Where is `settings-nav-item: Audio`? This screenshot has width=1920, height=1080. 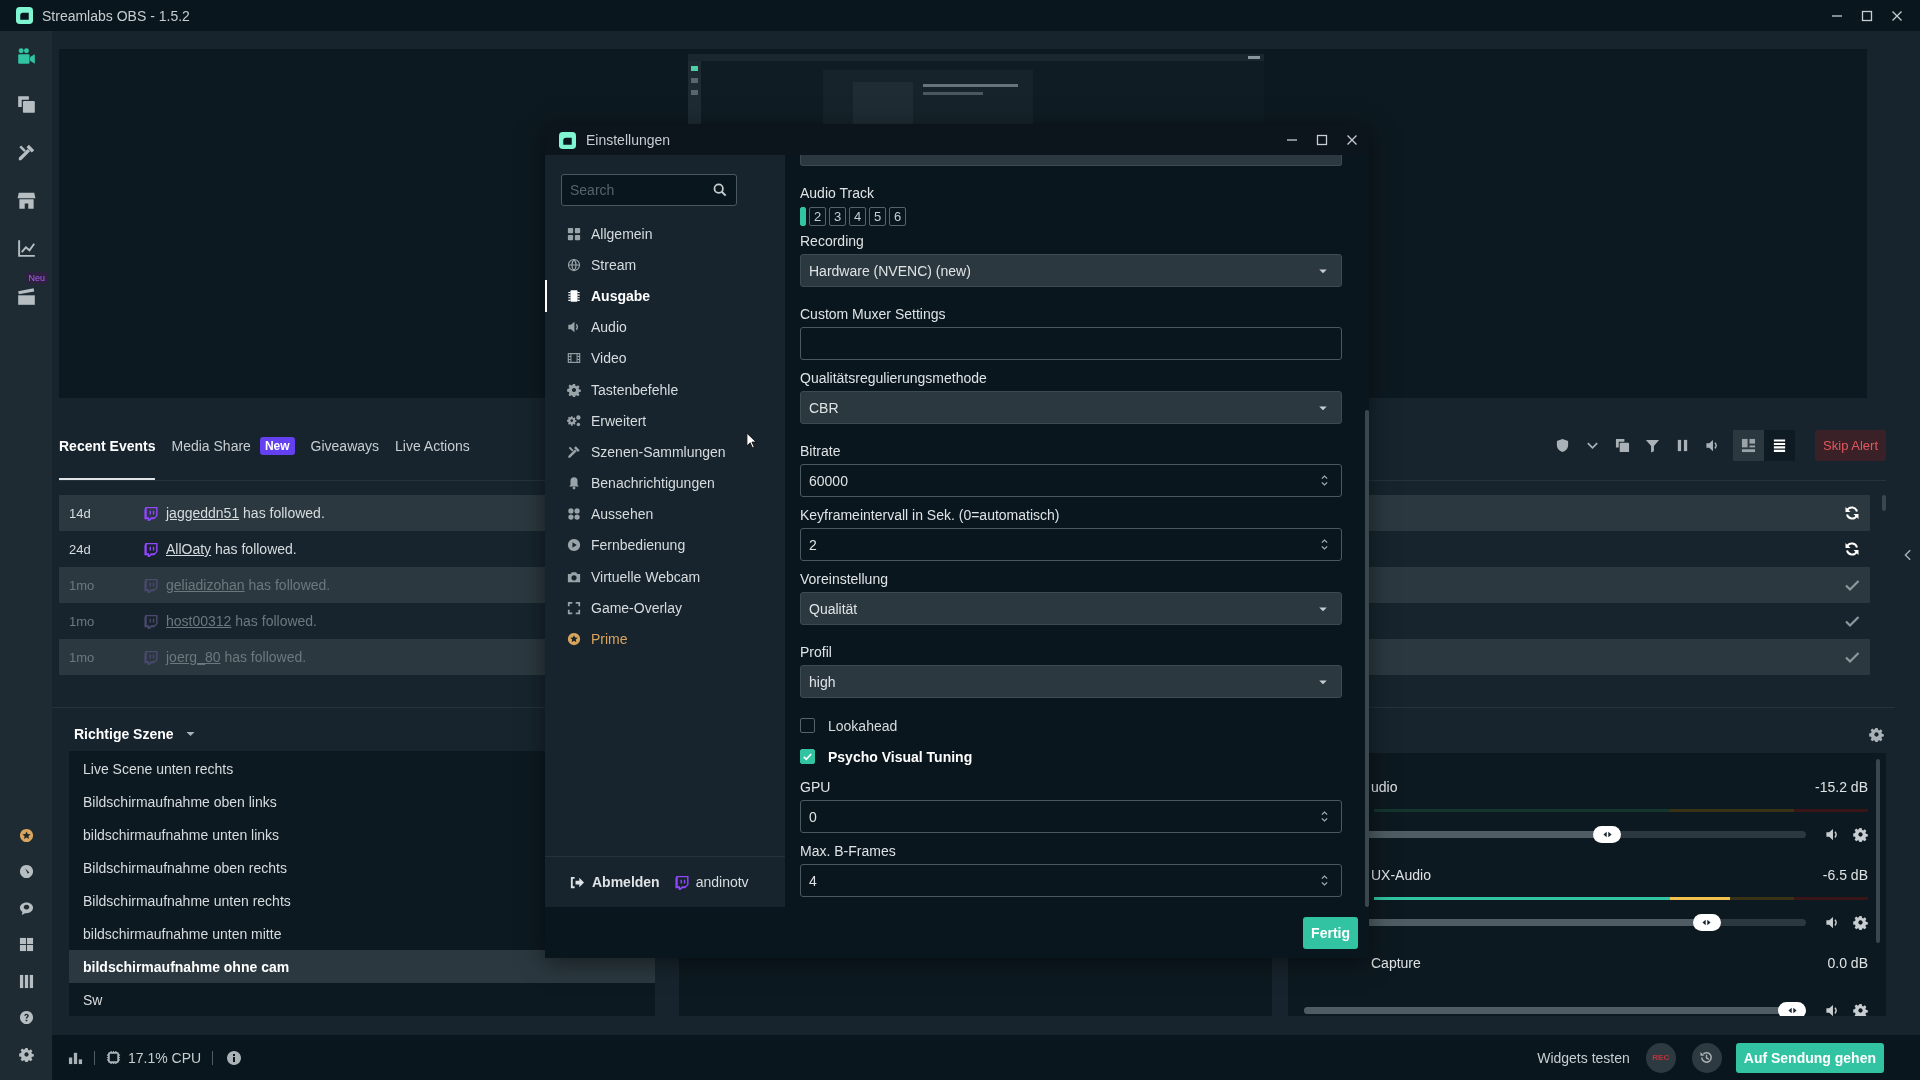
settings-nav-item: Audio is located at coordinates (665, 327).